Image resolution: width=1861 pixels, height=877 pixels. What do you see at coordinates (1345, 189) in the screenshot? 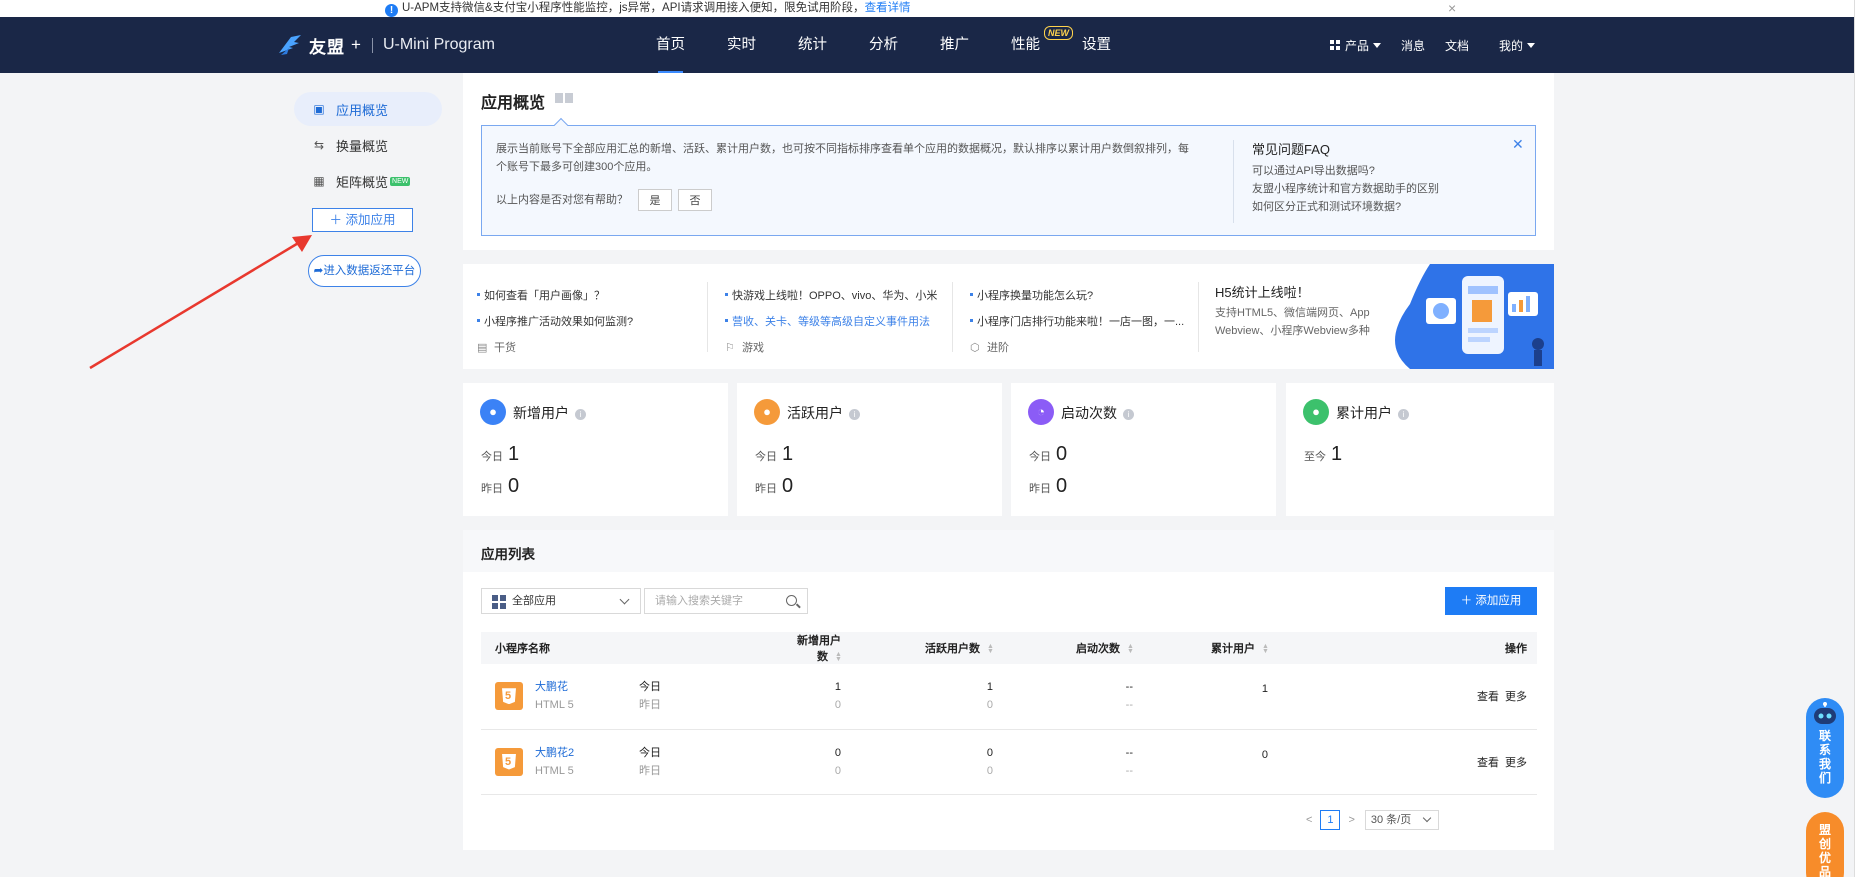
I see `faq-link: 友盟小程序统计和官方数据助手的区别` at bounding box center [1345, 189].